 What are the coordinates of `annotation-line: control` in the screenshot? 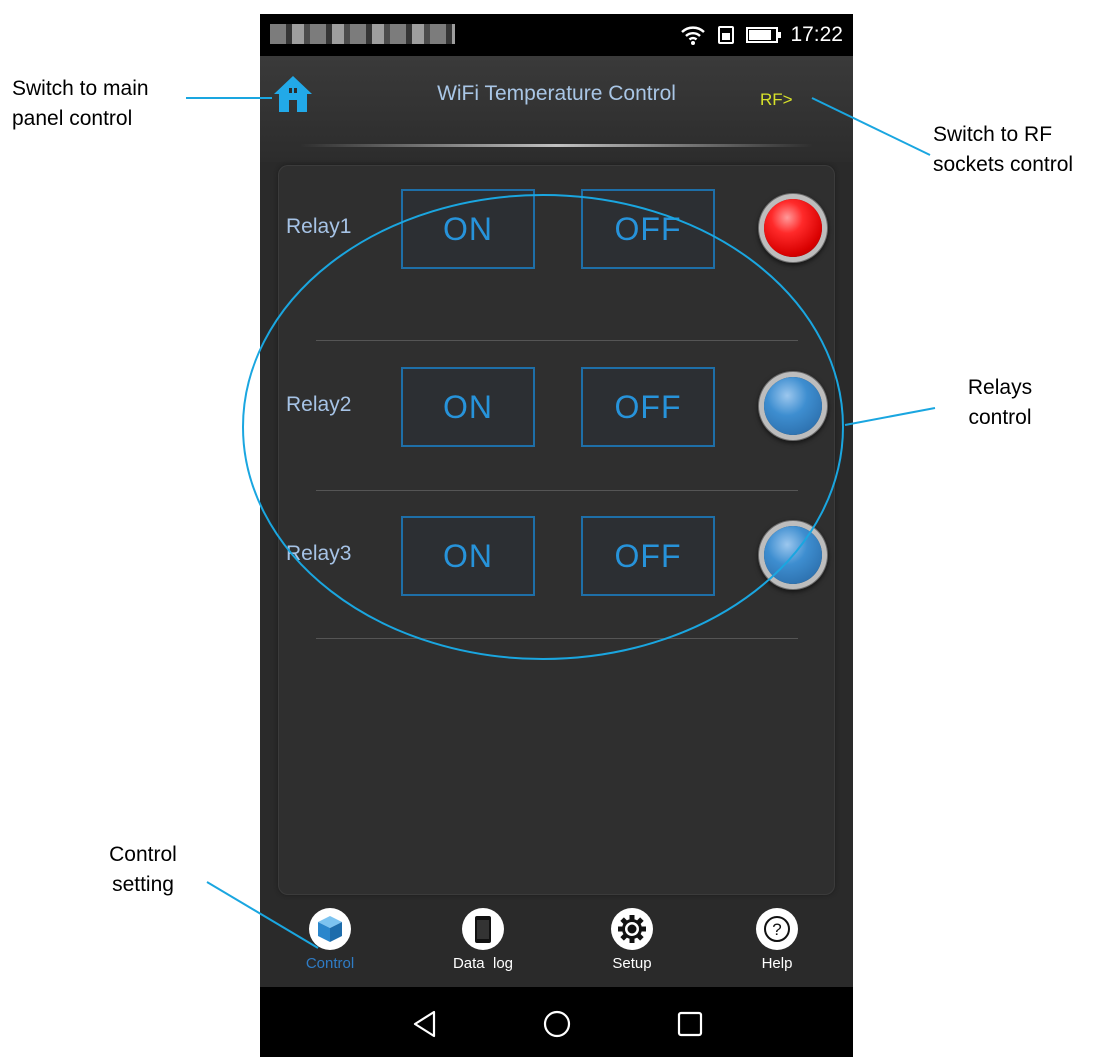 It's located at (1000, 417).